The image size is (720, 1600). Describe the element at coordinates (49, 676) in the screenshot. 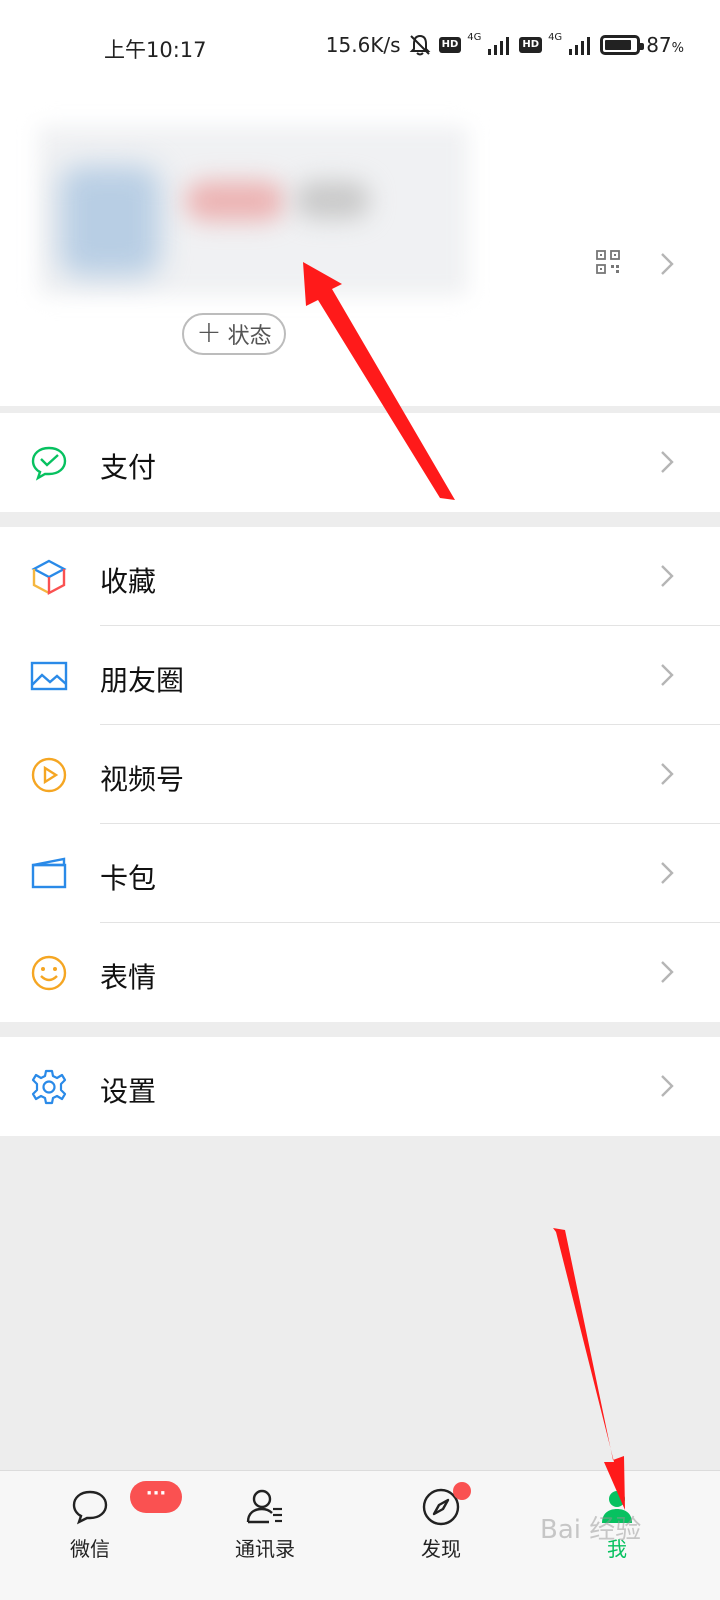

I see `moments-picture-icon` at that location.